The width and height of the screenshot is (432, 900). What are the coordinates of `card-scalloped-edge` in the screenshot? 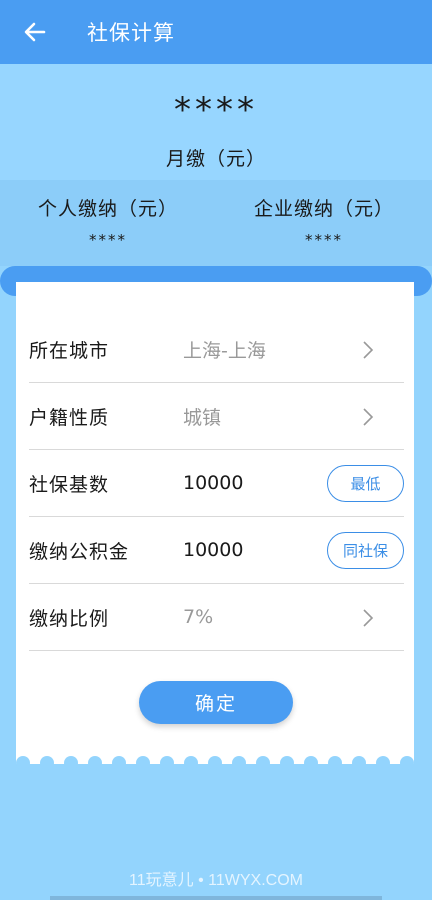 It's located at (215, 766).